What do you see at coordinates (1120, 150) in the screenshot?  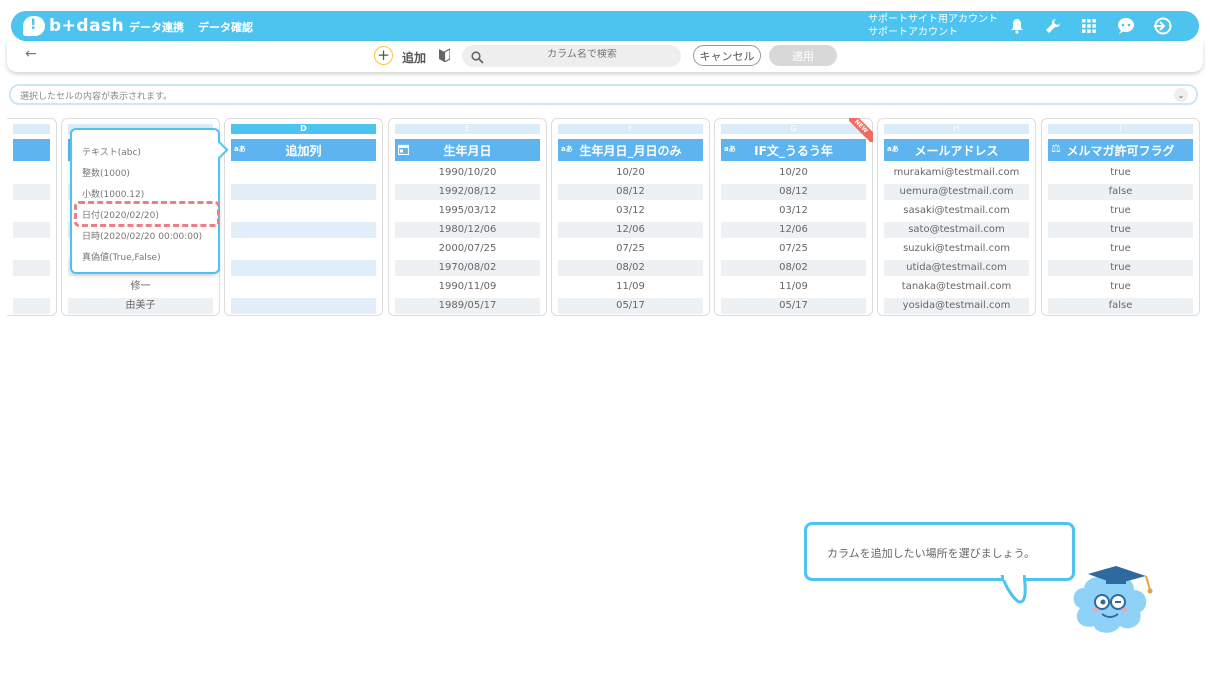 I see `column-header: ⚖ メルマガ許可フラグ` at bounding box center [1120, 150].